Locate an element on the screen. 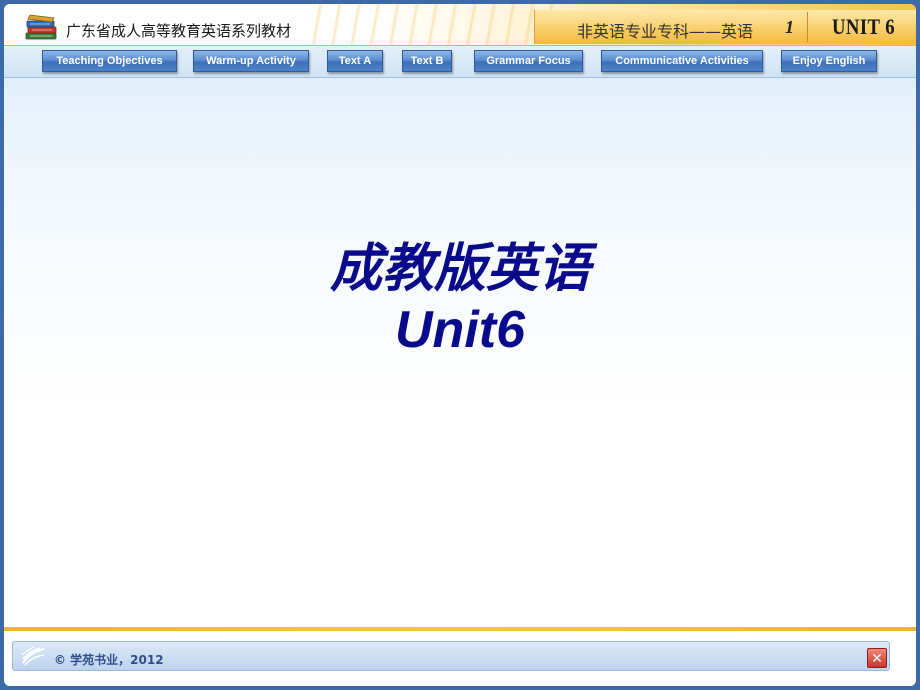  nav-enjoy-english: Enjoy English is located at coordinates (829, 61).